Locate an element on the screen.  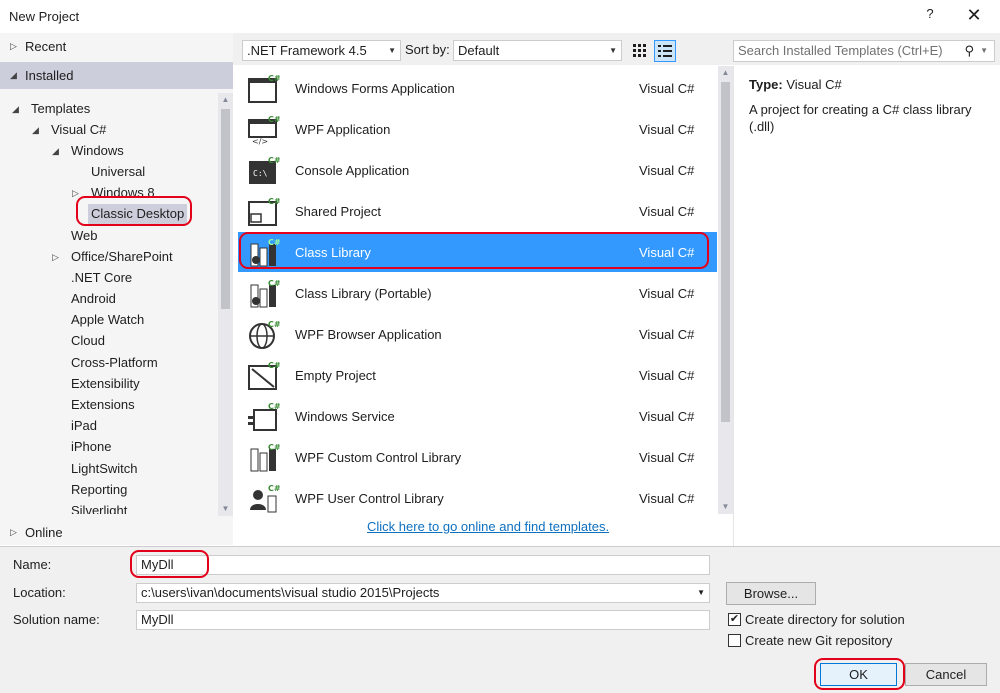
tree-item-classic-desktop: Classic Desktop is located at coordinates (138, 214).